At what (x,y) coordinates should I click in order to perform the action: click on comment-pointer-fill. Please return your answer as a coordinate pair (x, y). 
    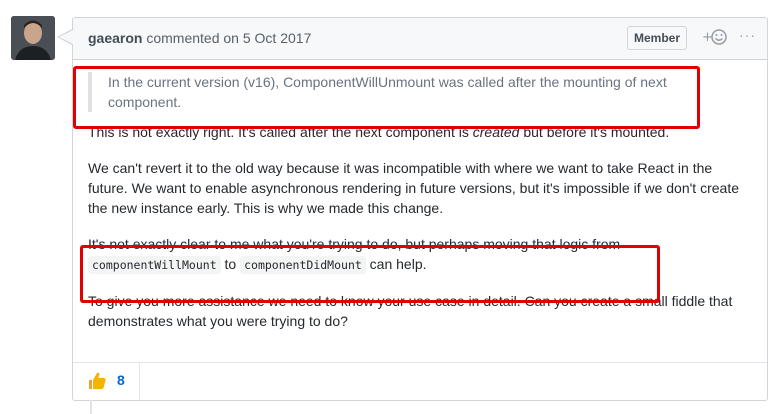
    Looking at the image, I should click on (66, 37).